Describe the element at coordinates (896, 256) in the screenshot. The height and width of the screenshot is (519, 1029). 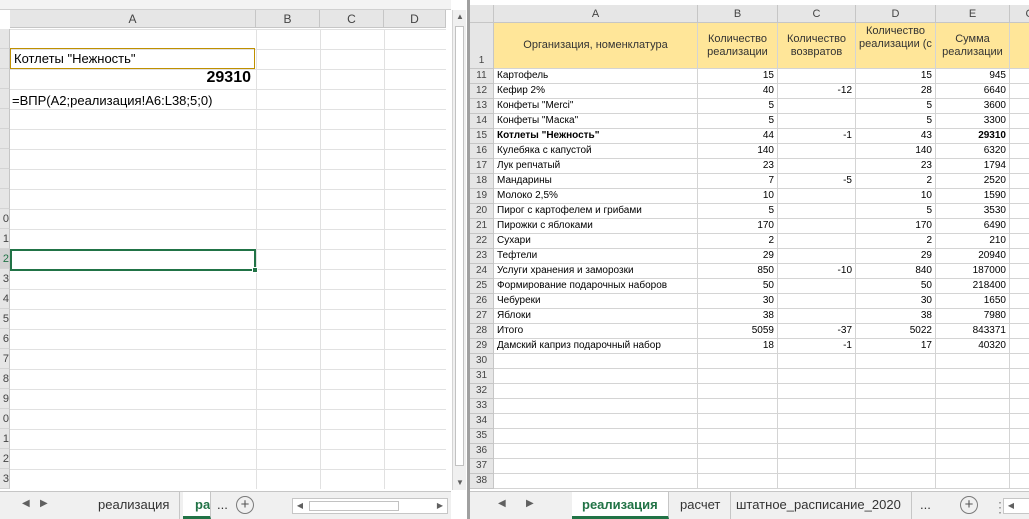
I see `table-cell-d: 29` at that location.